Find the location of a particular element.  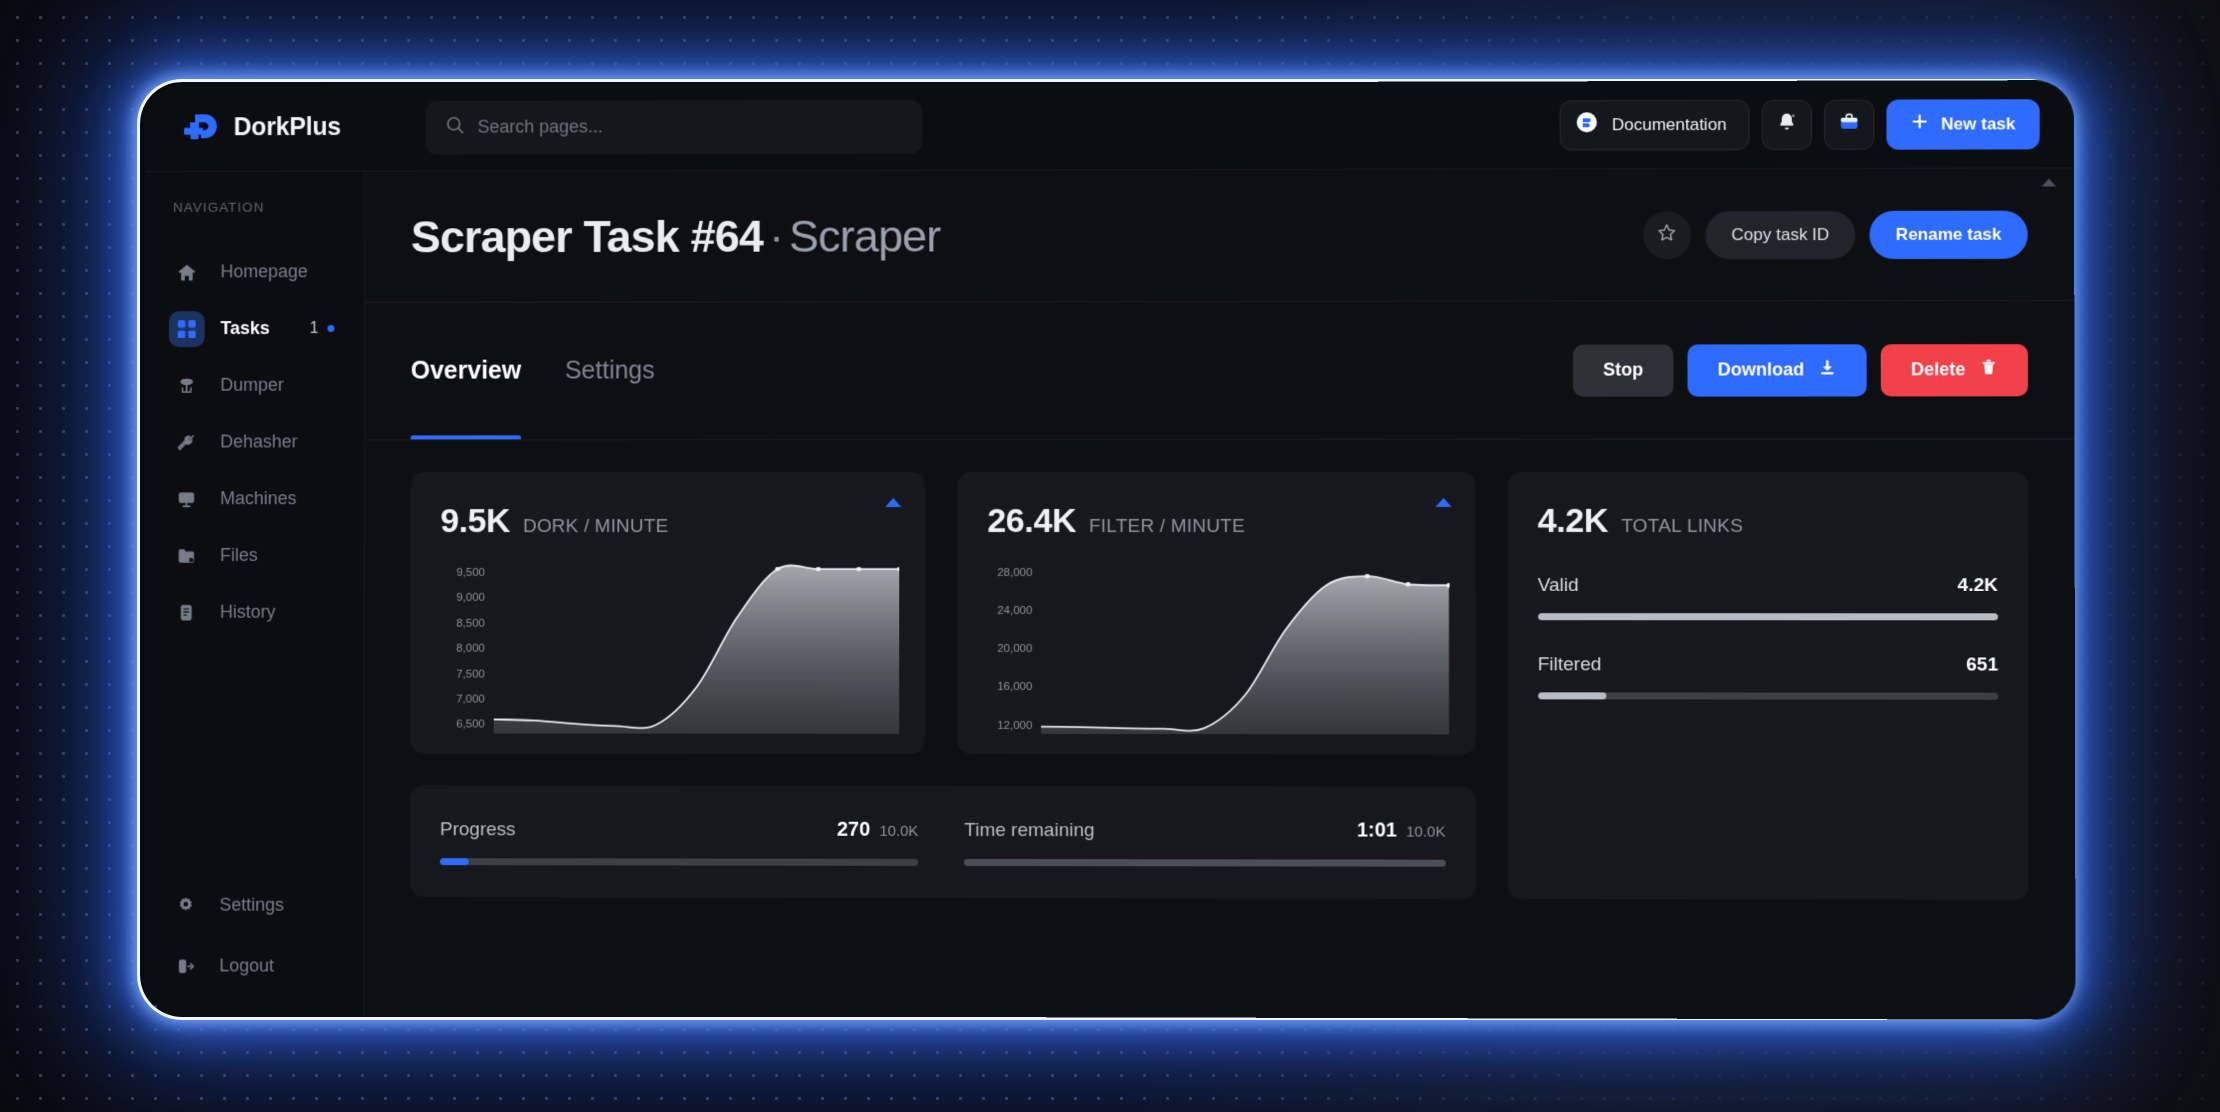

top-bar-actions: Documentation New task is located at coordinates (1799, 124).